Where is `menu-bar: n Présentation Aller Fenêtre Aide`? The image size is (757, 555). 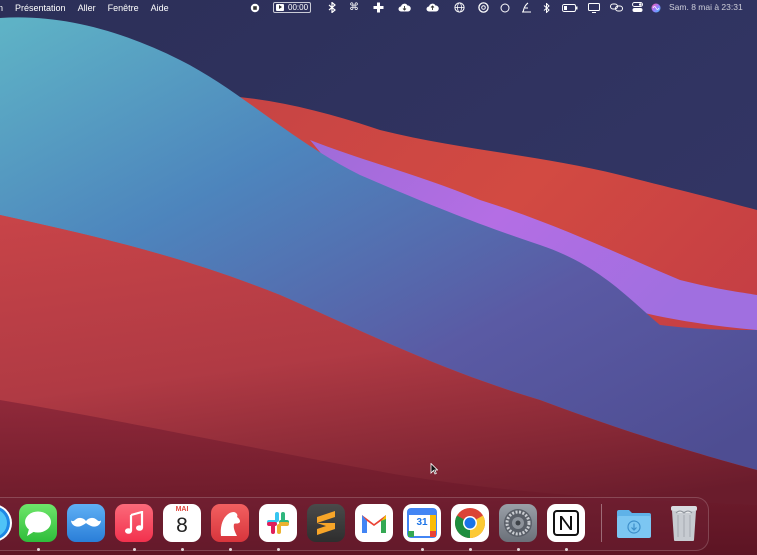
menu-bar: n Présentation Aller Fenêtre Aide is located at coordinates (378, 7).